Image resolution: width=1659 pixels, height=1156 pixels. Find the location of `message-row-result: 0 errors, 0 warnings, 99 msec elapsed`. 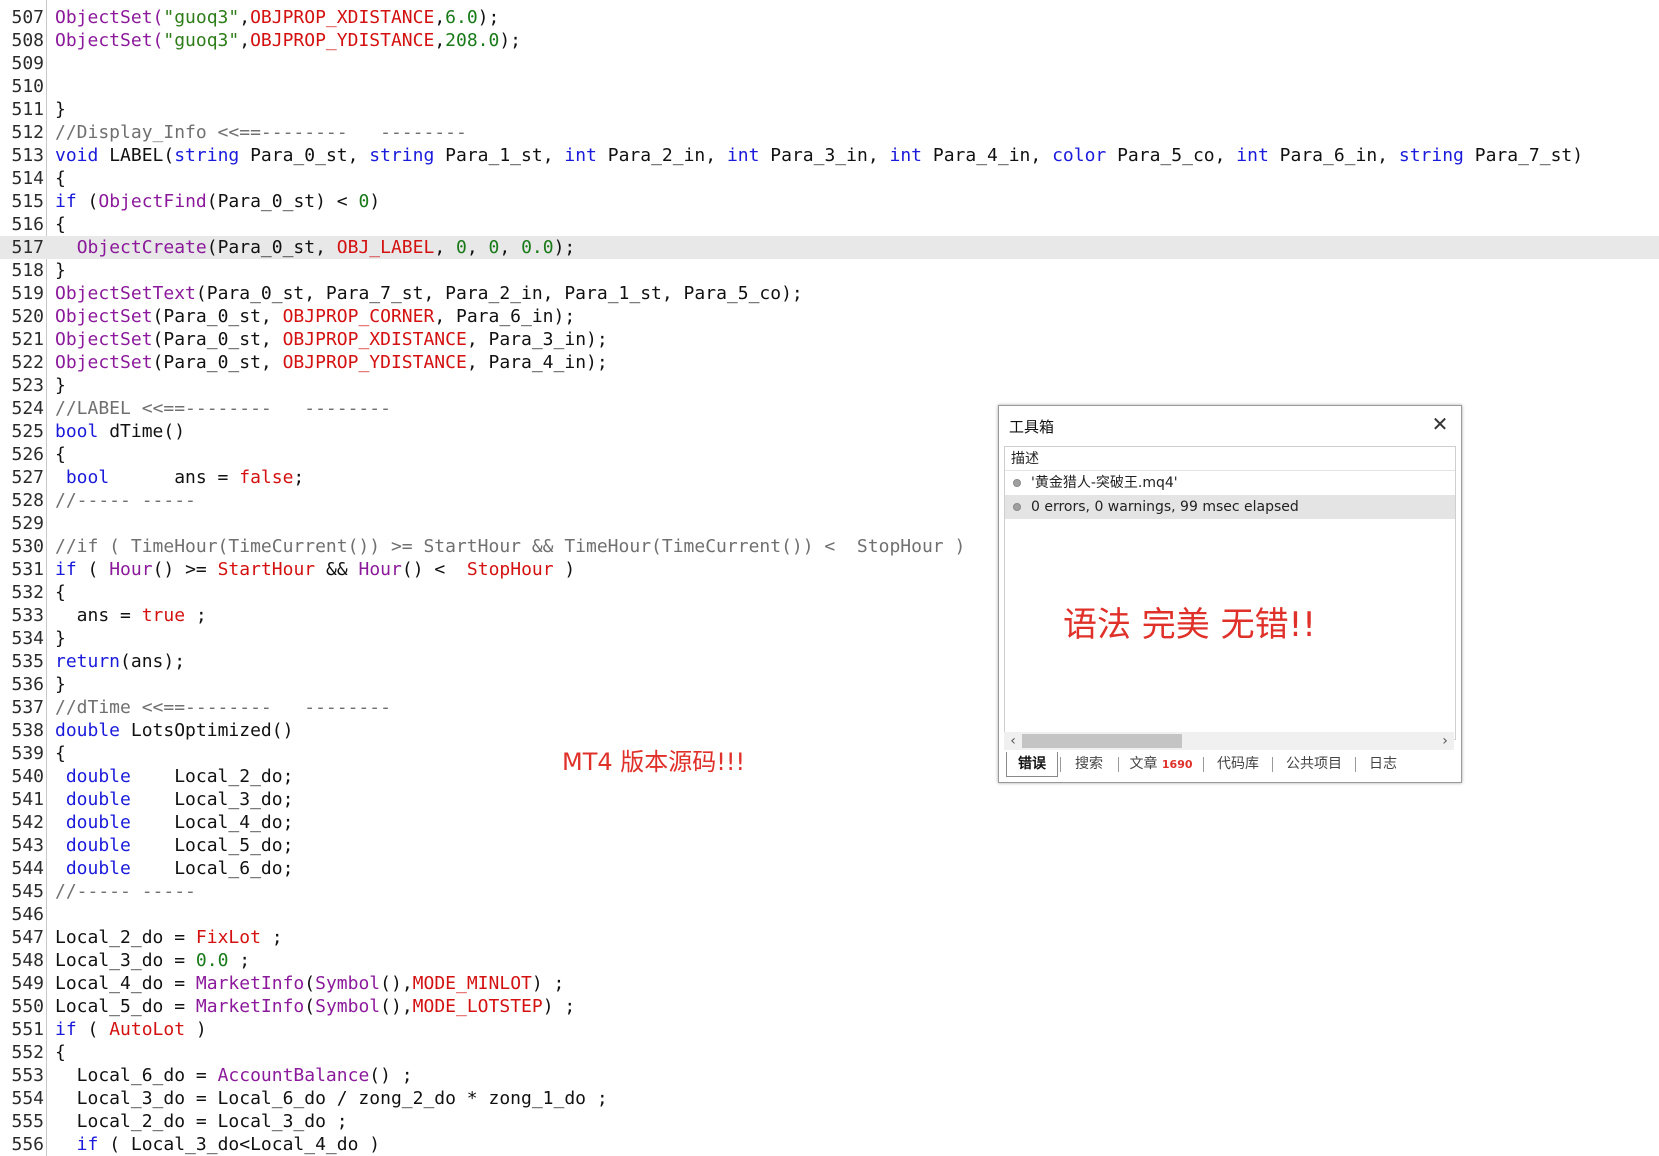

message-row-result: 0 errors, 0 warnings, 99 msec elapsed is located at coordinates (1230, 507).